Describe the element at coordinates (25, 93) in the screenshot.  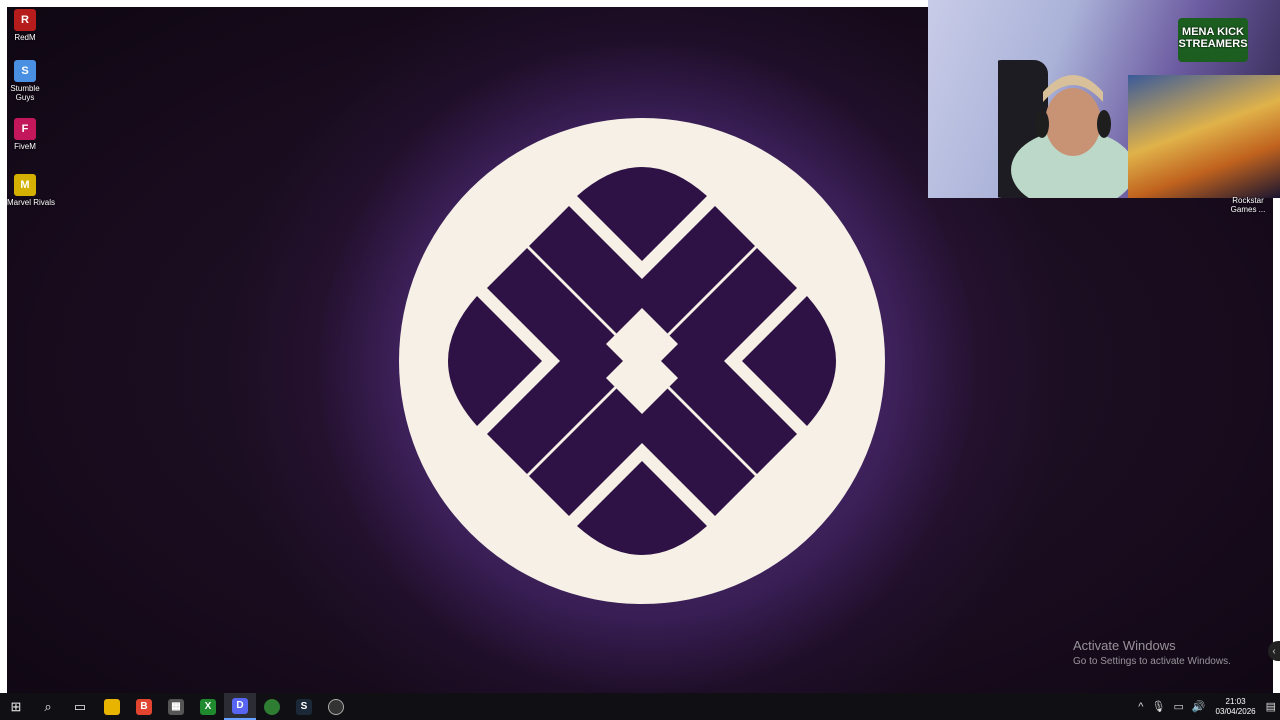
I see `desktop-icon-label: Stumble Guys` at that location.